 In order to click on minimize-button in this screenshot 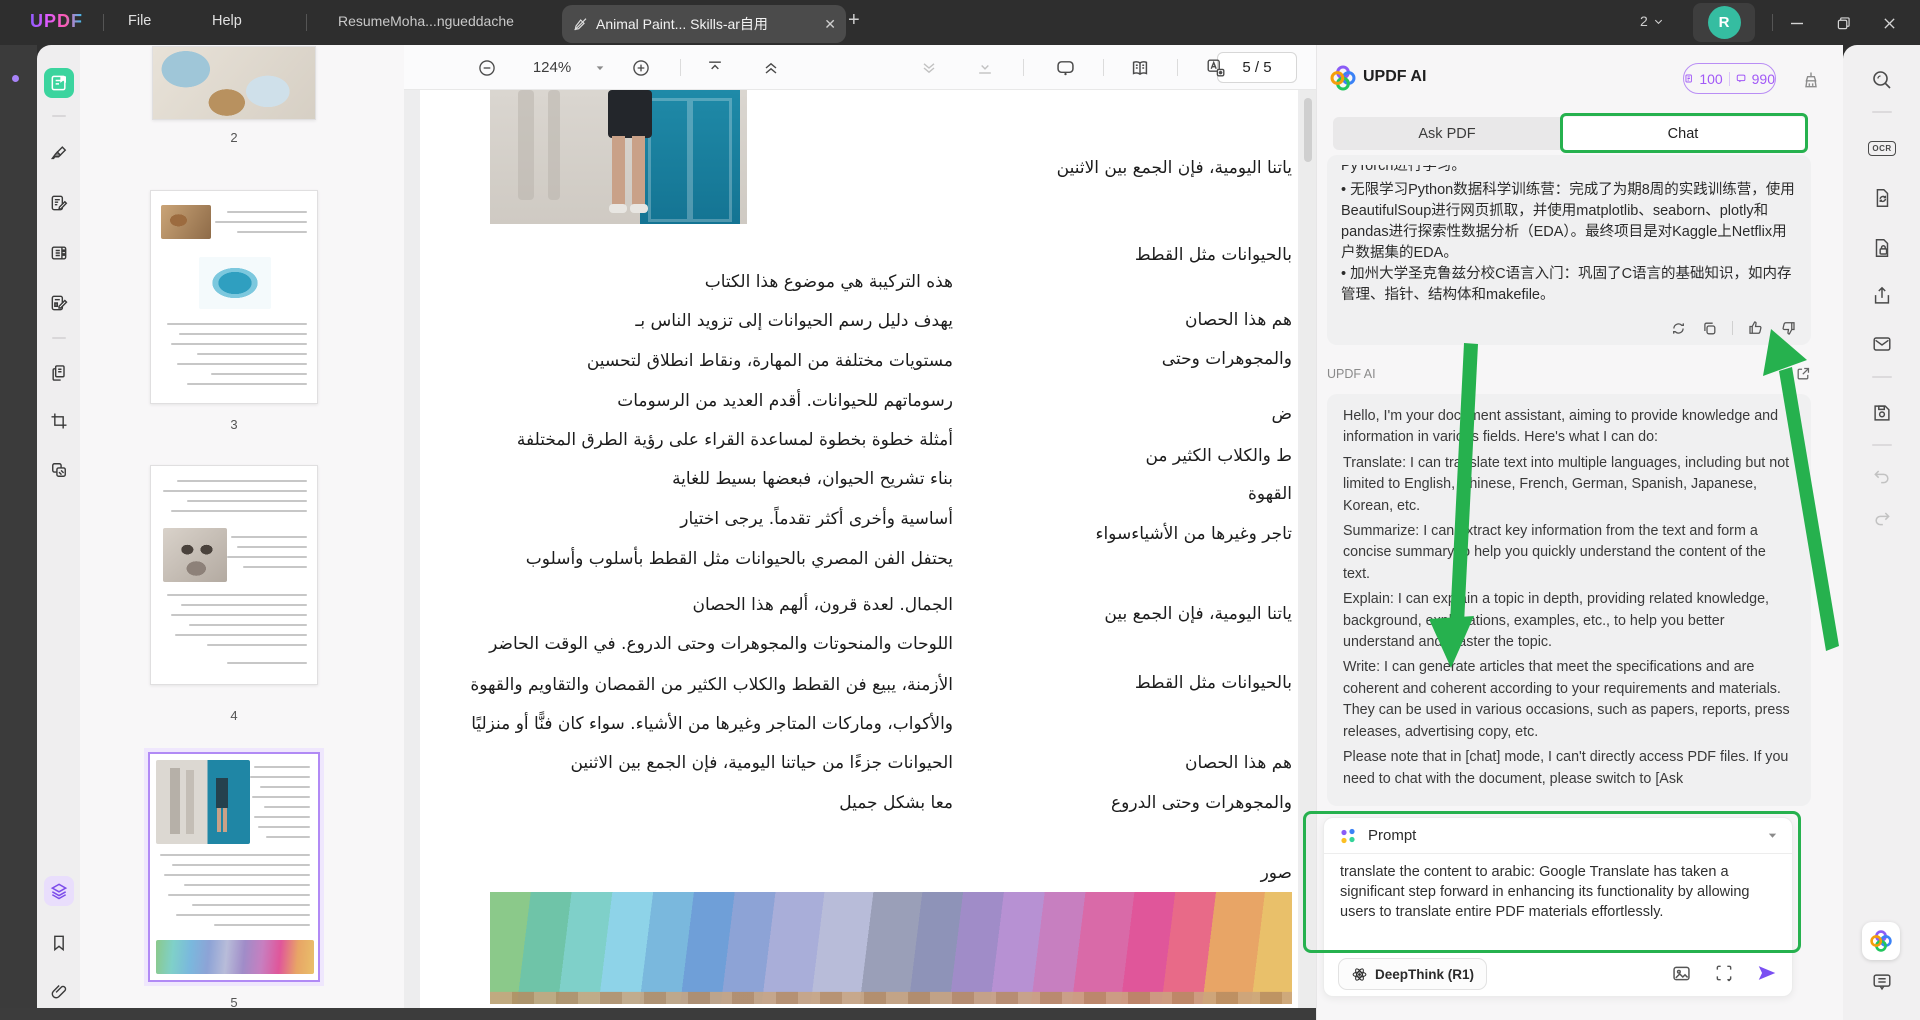, I will do `click(1797, 23)`.